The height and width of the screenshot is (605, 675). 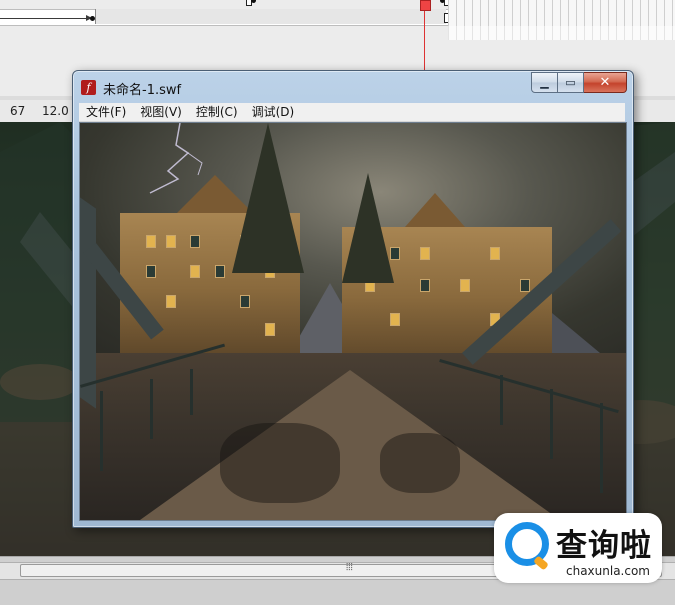 I want to click on close-icon: ✕, so click(x=605, y=82).